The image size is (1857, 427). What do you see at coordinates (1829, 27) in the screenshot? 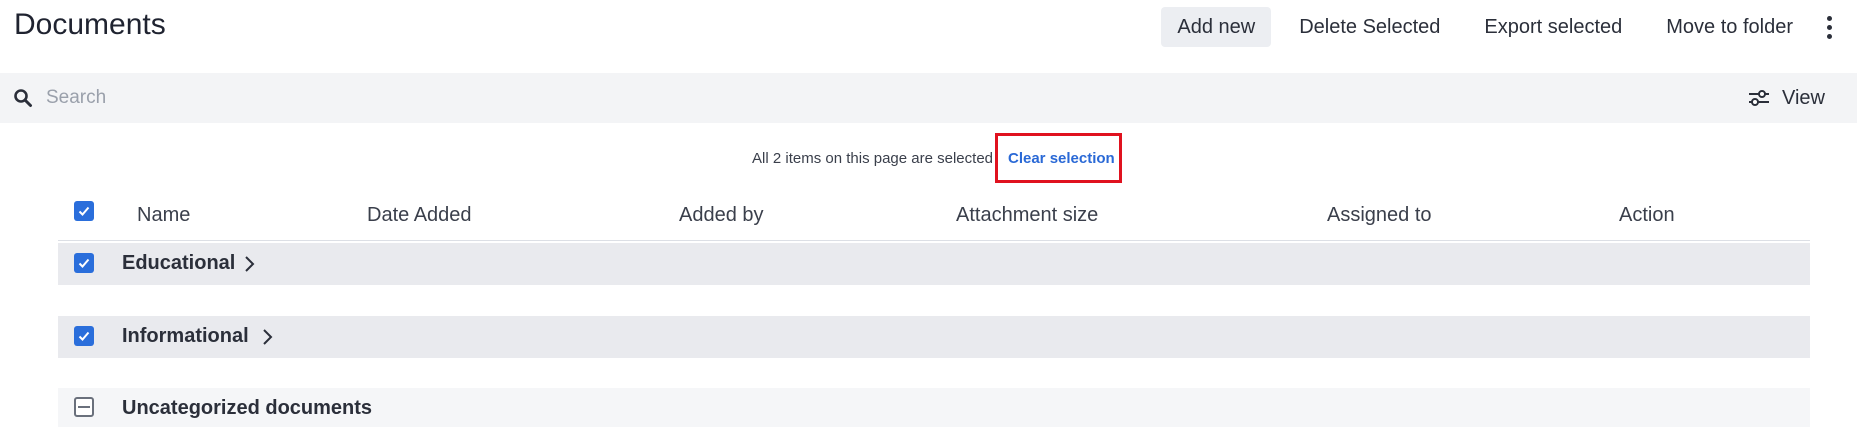
I see `kebab-icon` at bounding box center [1829, 27].